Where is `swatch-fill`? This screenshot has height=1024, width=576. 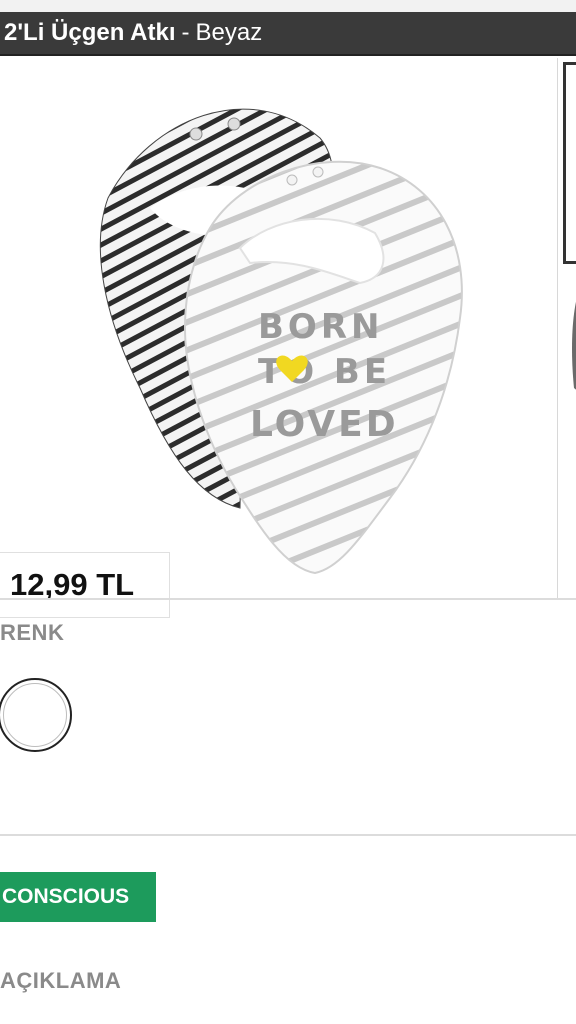 swatch-fill is located at coordinates (35, 715).